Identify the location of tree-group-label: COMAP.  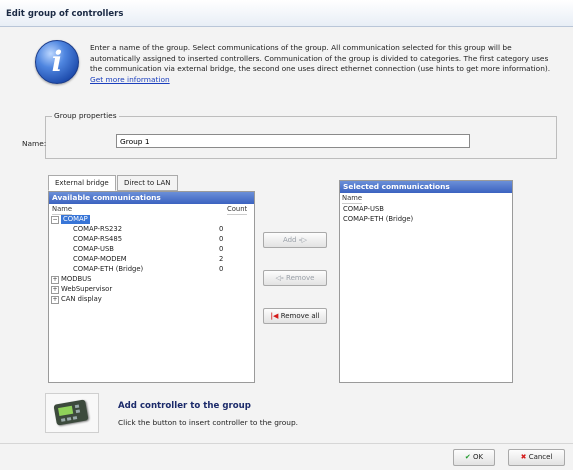
(75, 219).